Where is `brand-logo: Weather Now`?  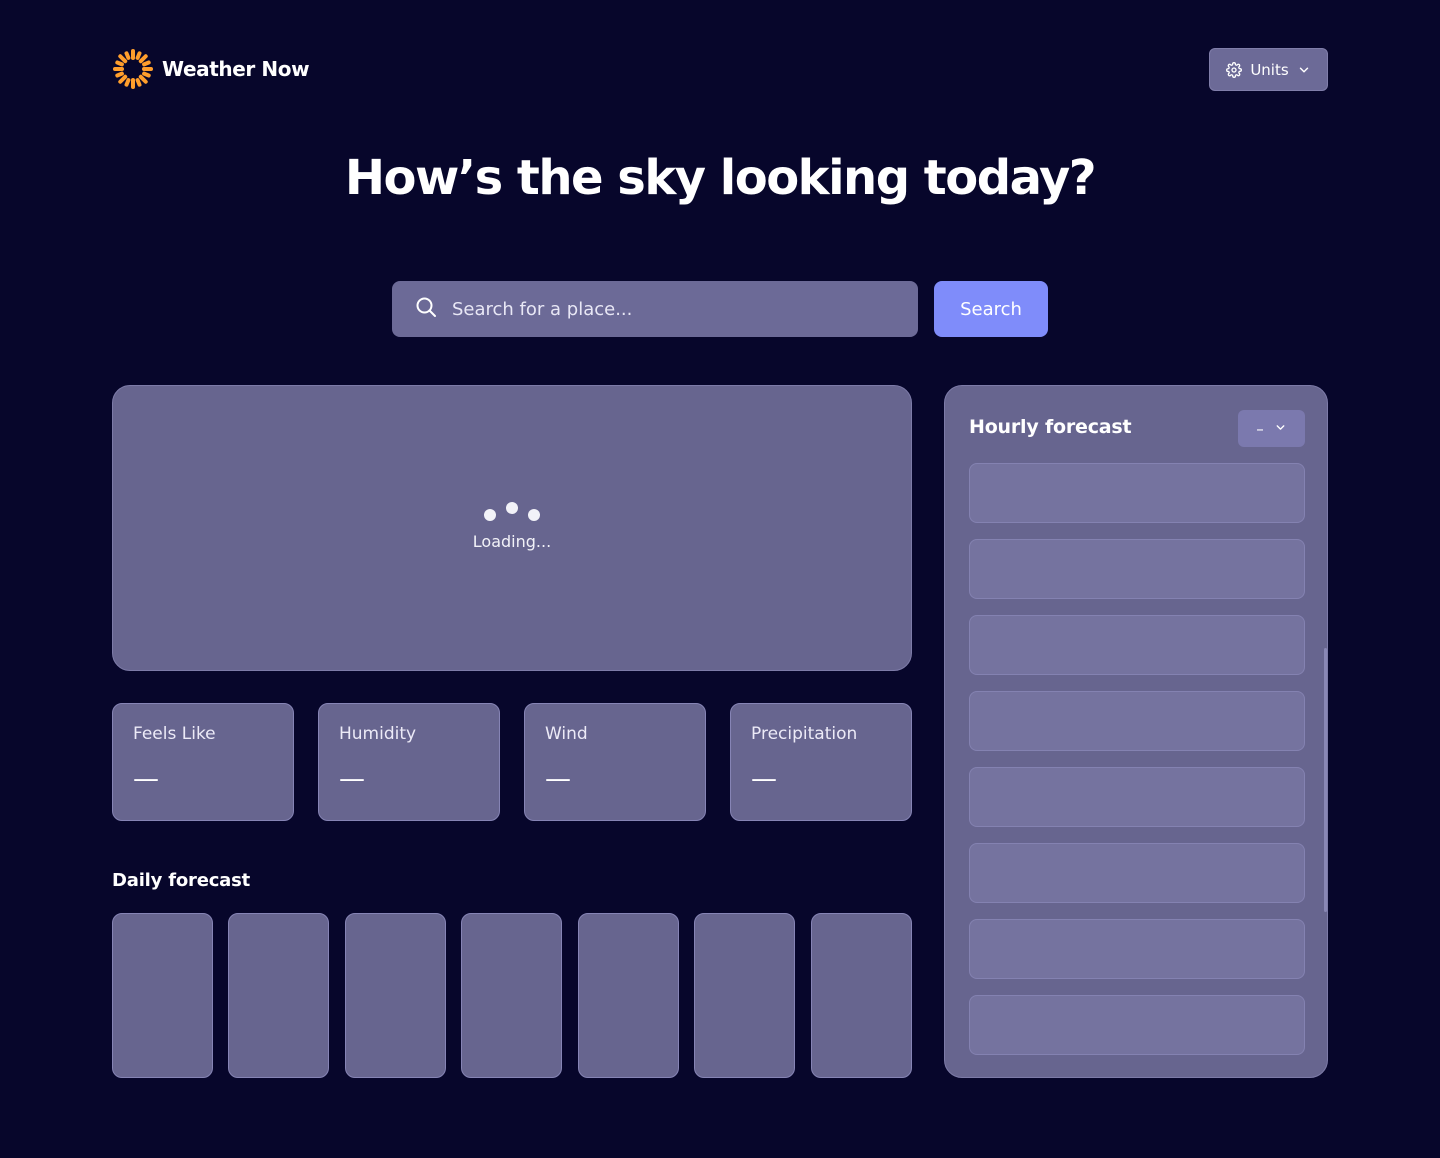
brand-logo: Weather Now is located at coordinates (211, 69).